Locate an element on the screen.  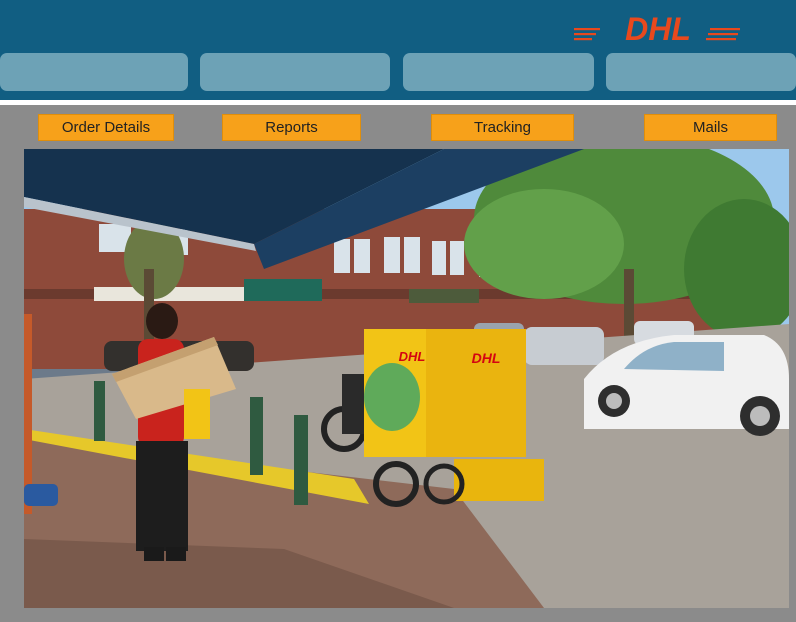
tracking-button: Tracking is located at coordinates (502, 127).